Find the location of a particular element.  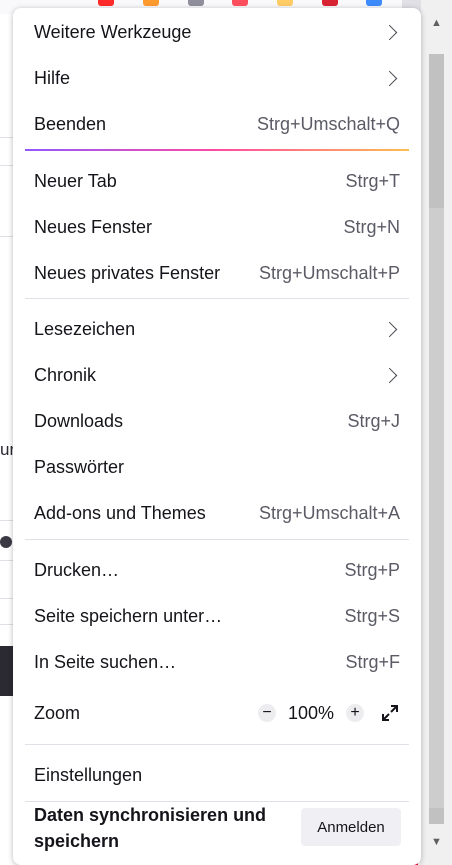

menu-item-addons-themes: Add-ons und Themes Strg+Umschalt+A is located at coordinates (217, 513).